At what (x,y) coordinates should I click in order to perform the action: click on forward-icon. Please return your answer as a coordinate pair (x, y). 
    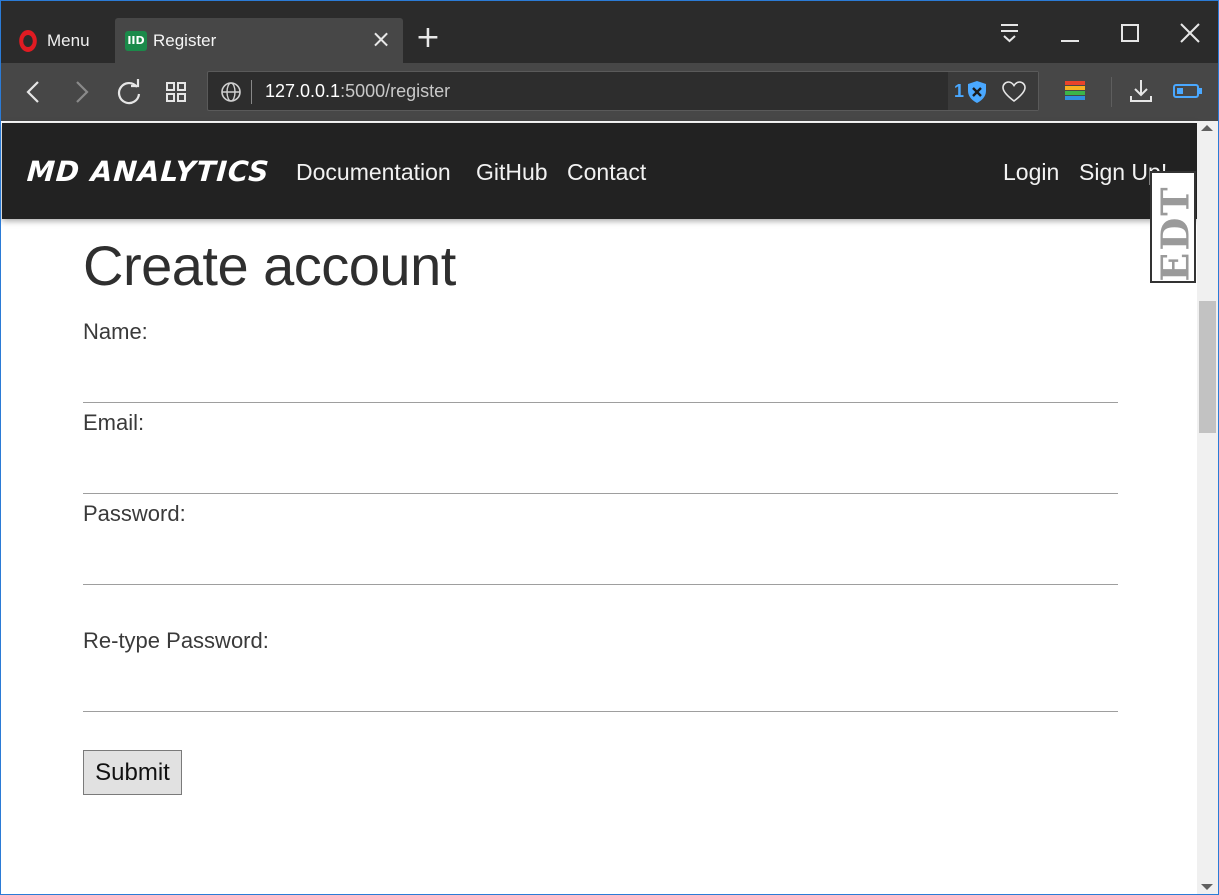
    Looking at the image, I should click on (81, 92).